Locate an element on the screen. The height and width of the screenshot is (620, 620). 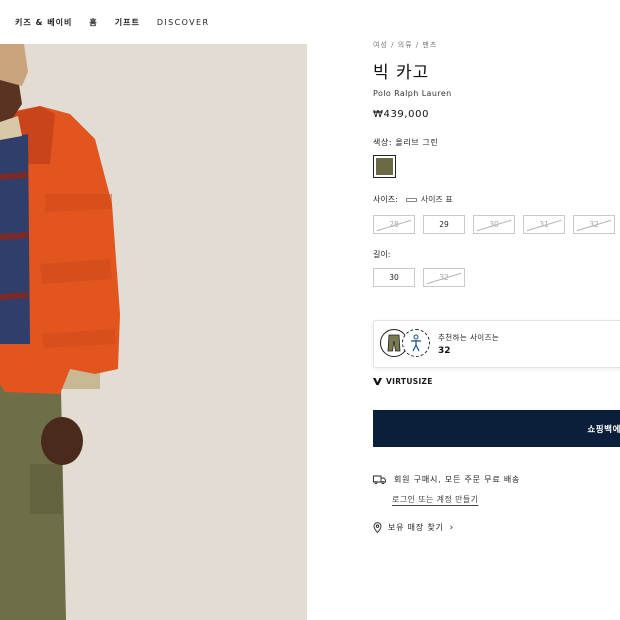
login-or-signup-link: 로그인 또는 계정 만들기 is located at coordinates (506, 499).